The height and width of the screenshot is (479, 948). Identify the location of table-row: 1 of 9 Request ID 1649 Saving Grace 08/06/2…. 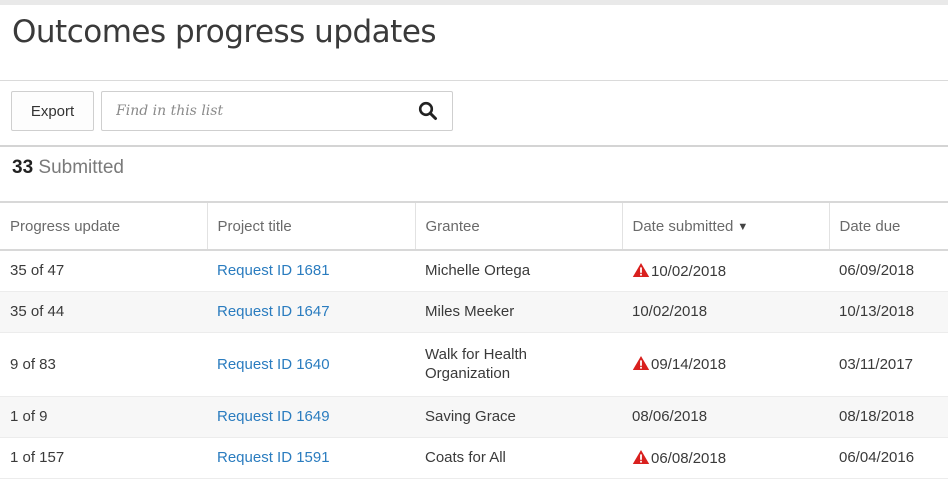
(474, 417).